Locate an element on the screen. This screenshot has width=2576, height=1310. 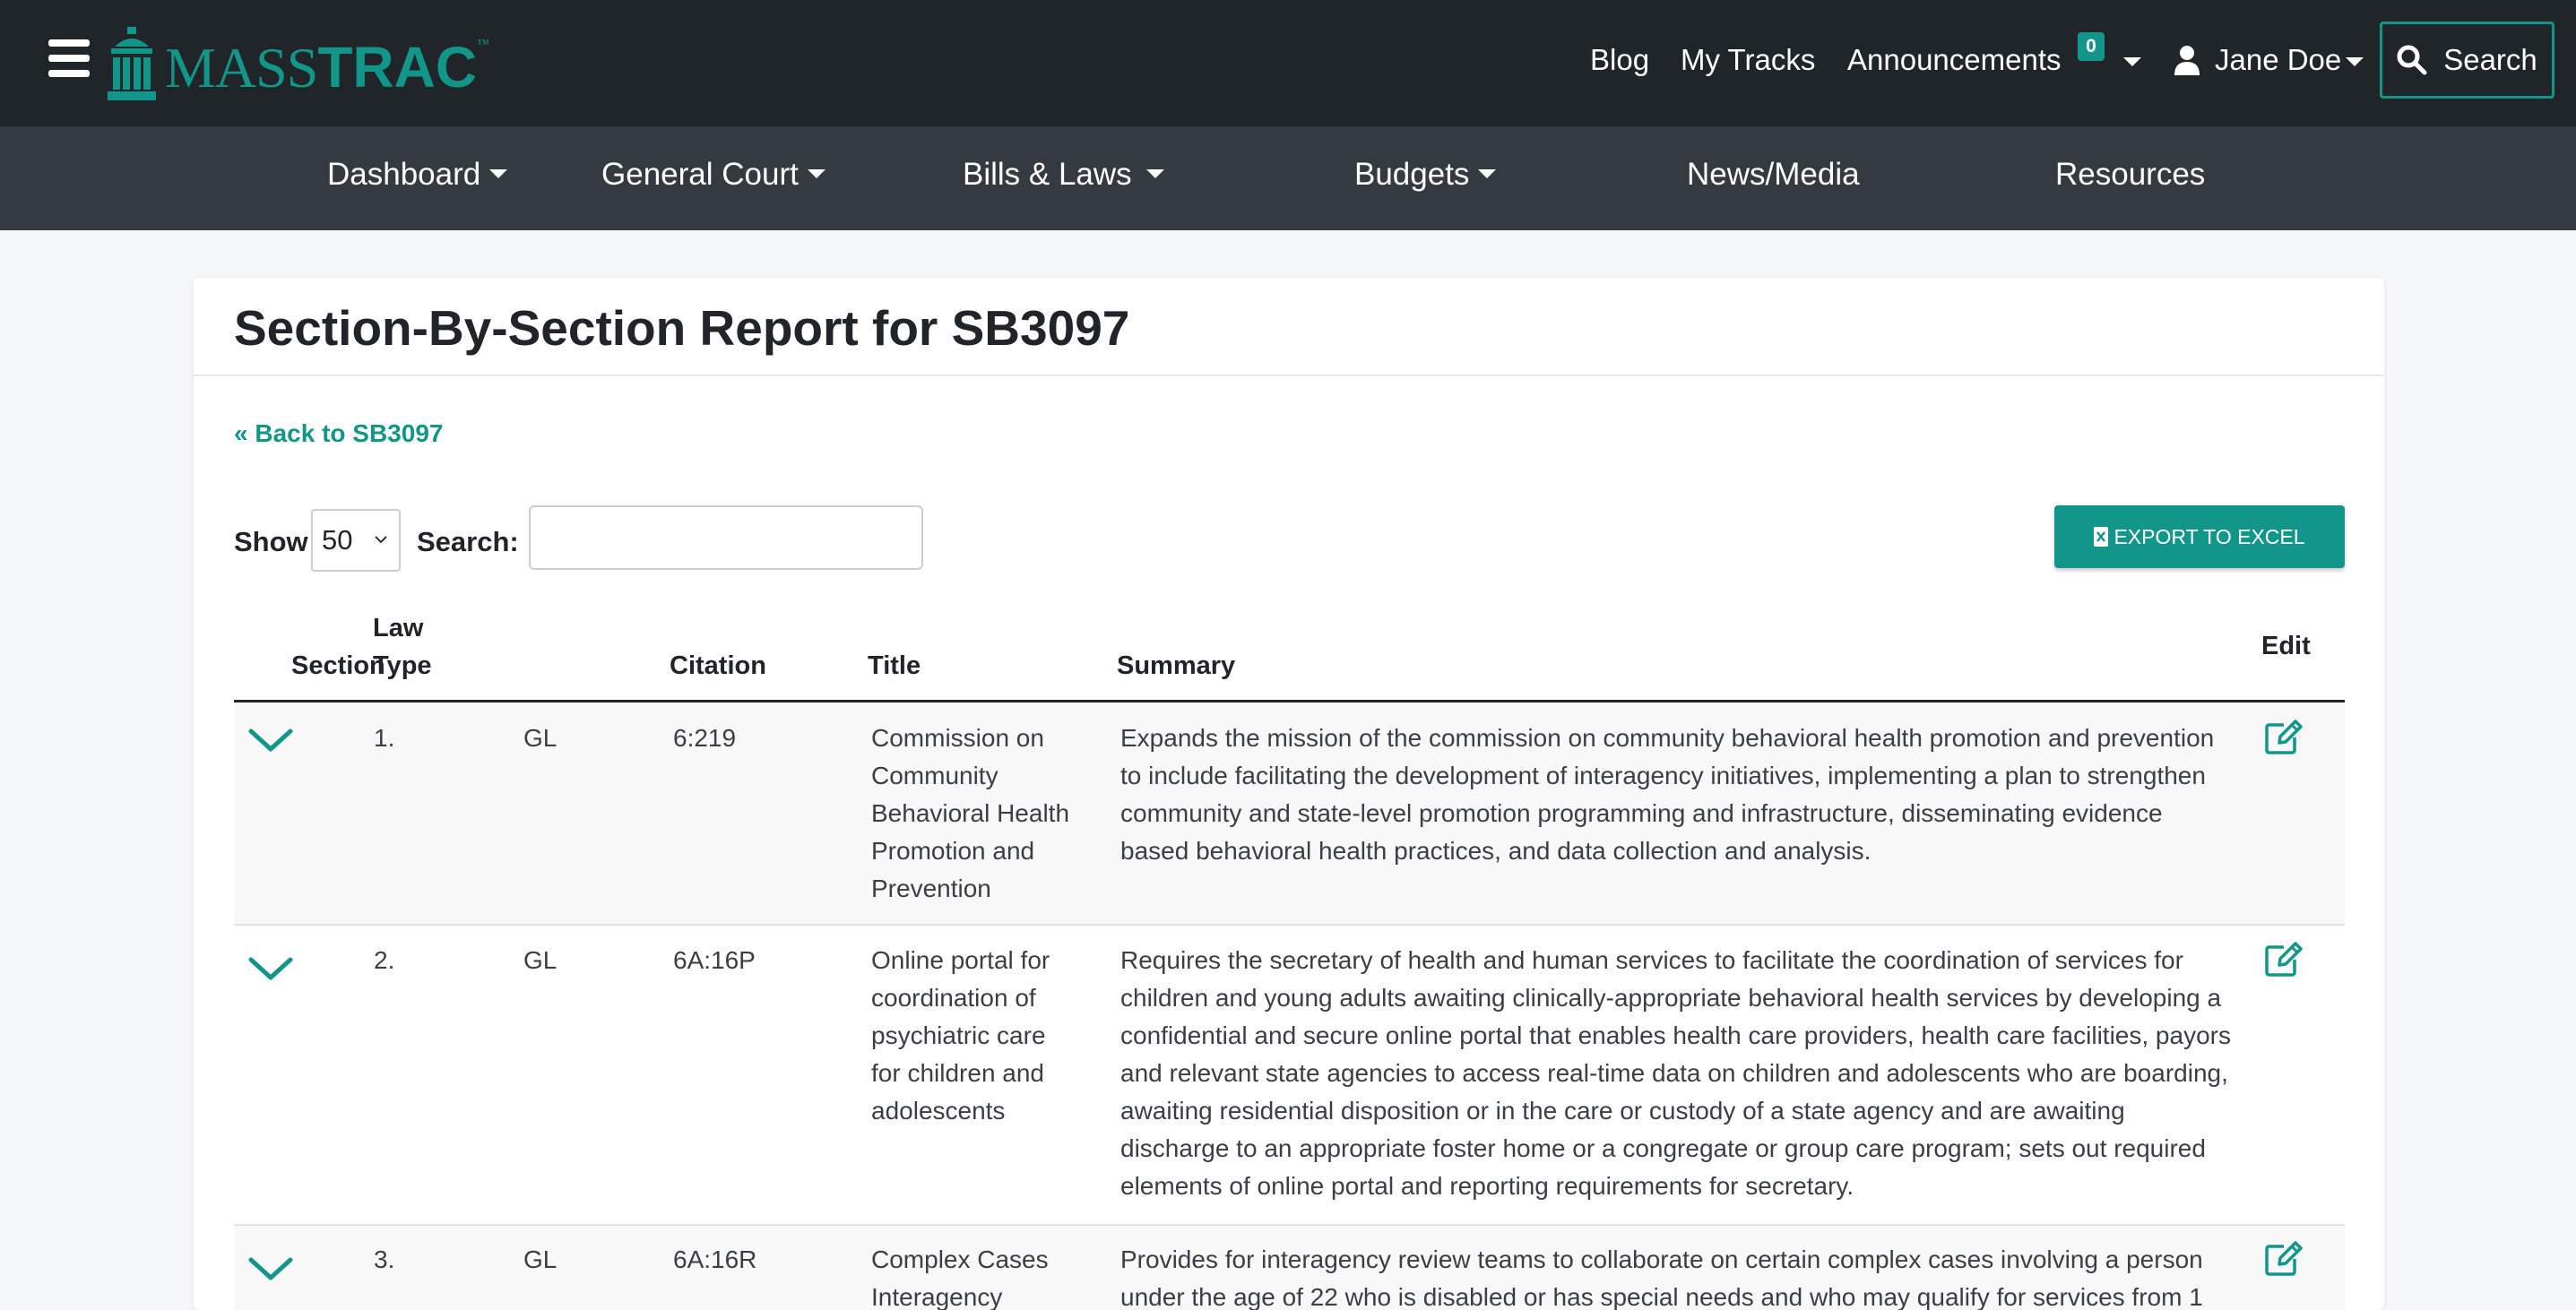
state-house-logo-icon is located at coordinates (132, 63).